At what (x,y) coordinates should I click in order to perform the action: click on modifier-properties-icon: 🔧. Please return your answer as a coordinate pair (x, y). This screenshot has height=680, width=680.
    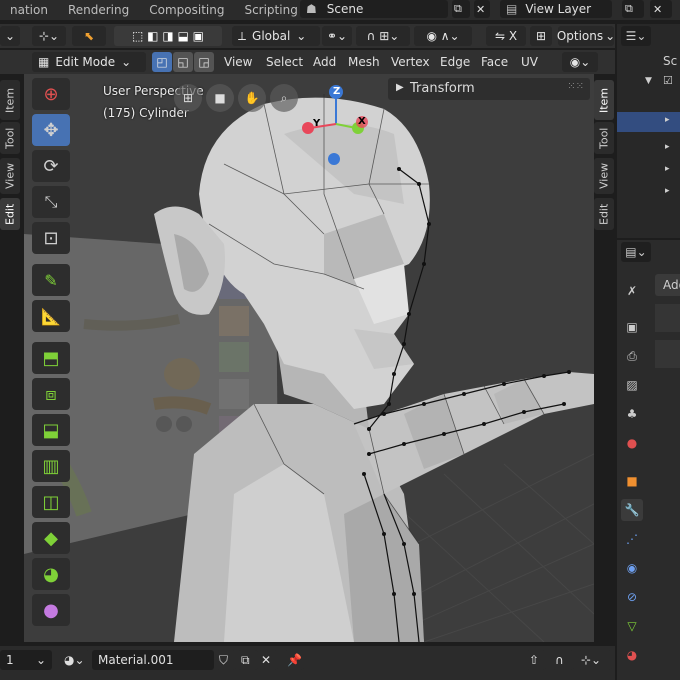
    Looking at the image, I should click on (632, 510).